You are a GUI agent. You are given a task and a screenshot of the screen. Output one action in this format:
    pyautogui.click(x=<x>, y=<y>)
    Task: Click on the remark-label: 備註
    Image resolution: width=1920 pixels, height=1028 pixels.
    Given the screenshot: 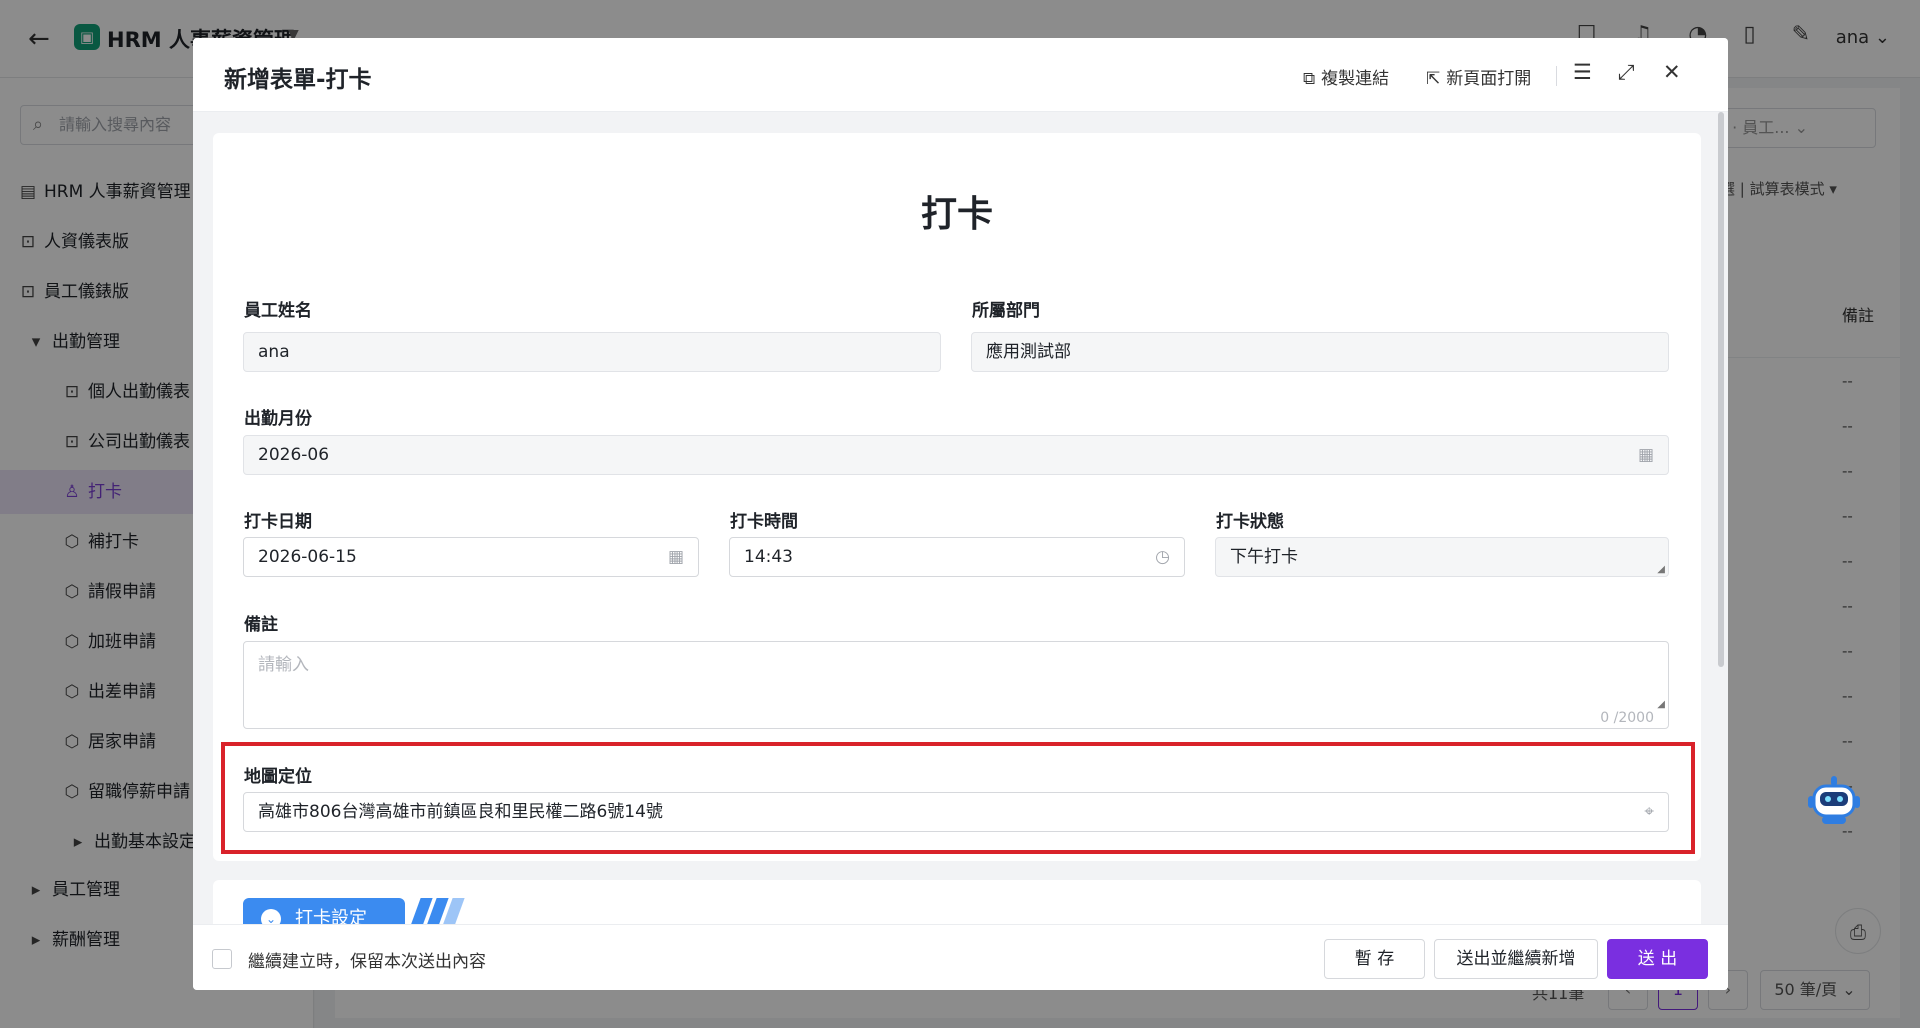 What is the action you would take?
    pyautogui.click(x=261, y=625)
    